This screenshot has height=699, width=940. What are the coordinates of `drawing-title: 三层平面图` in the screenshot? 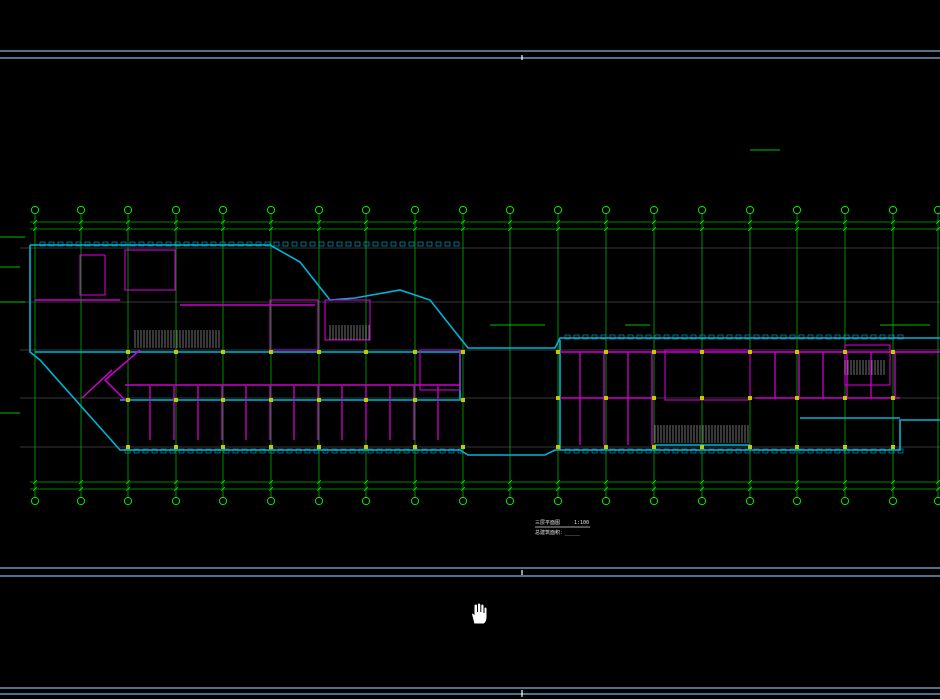 It's located at (547, 523).